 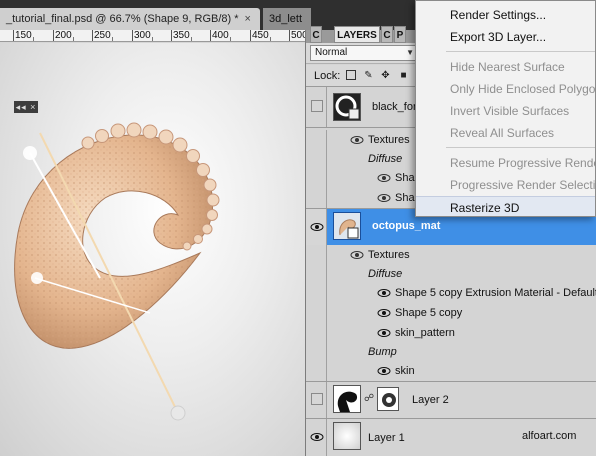 I want to click on layer-mask-thumbnail, so click(x=388, y=399).